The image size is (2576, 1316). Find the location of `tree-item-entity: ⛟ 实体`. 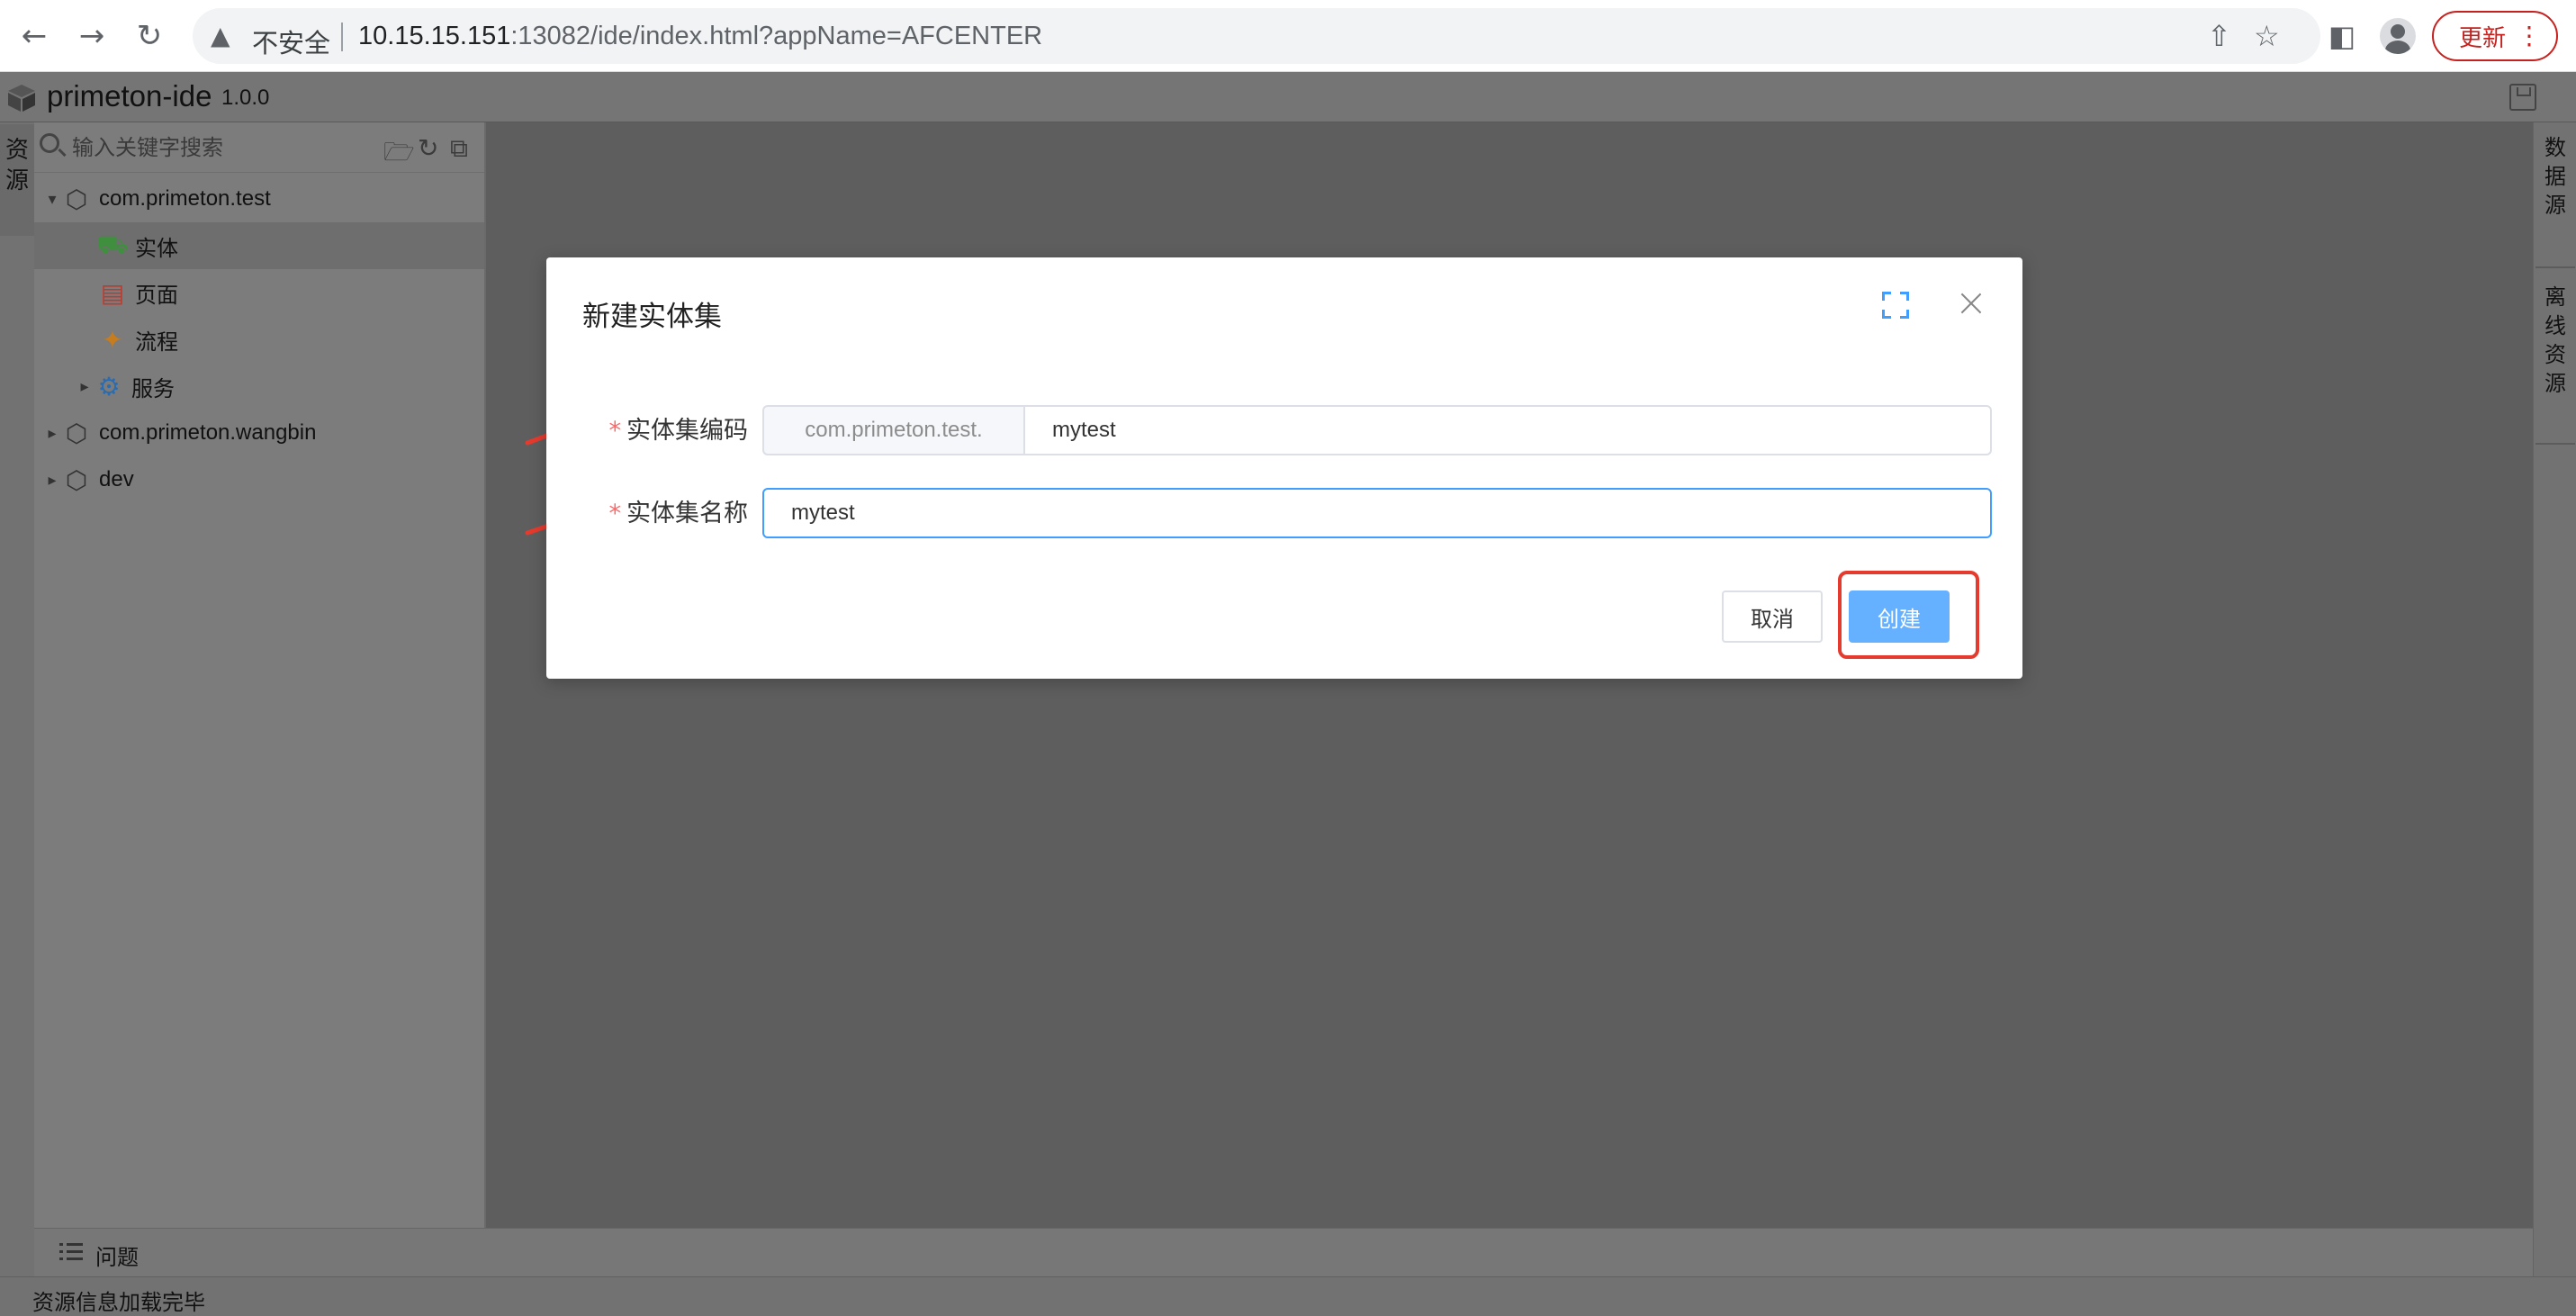

tree-item-entity: ⛟ 实体 is located at coordinates (259, 245).